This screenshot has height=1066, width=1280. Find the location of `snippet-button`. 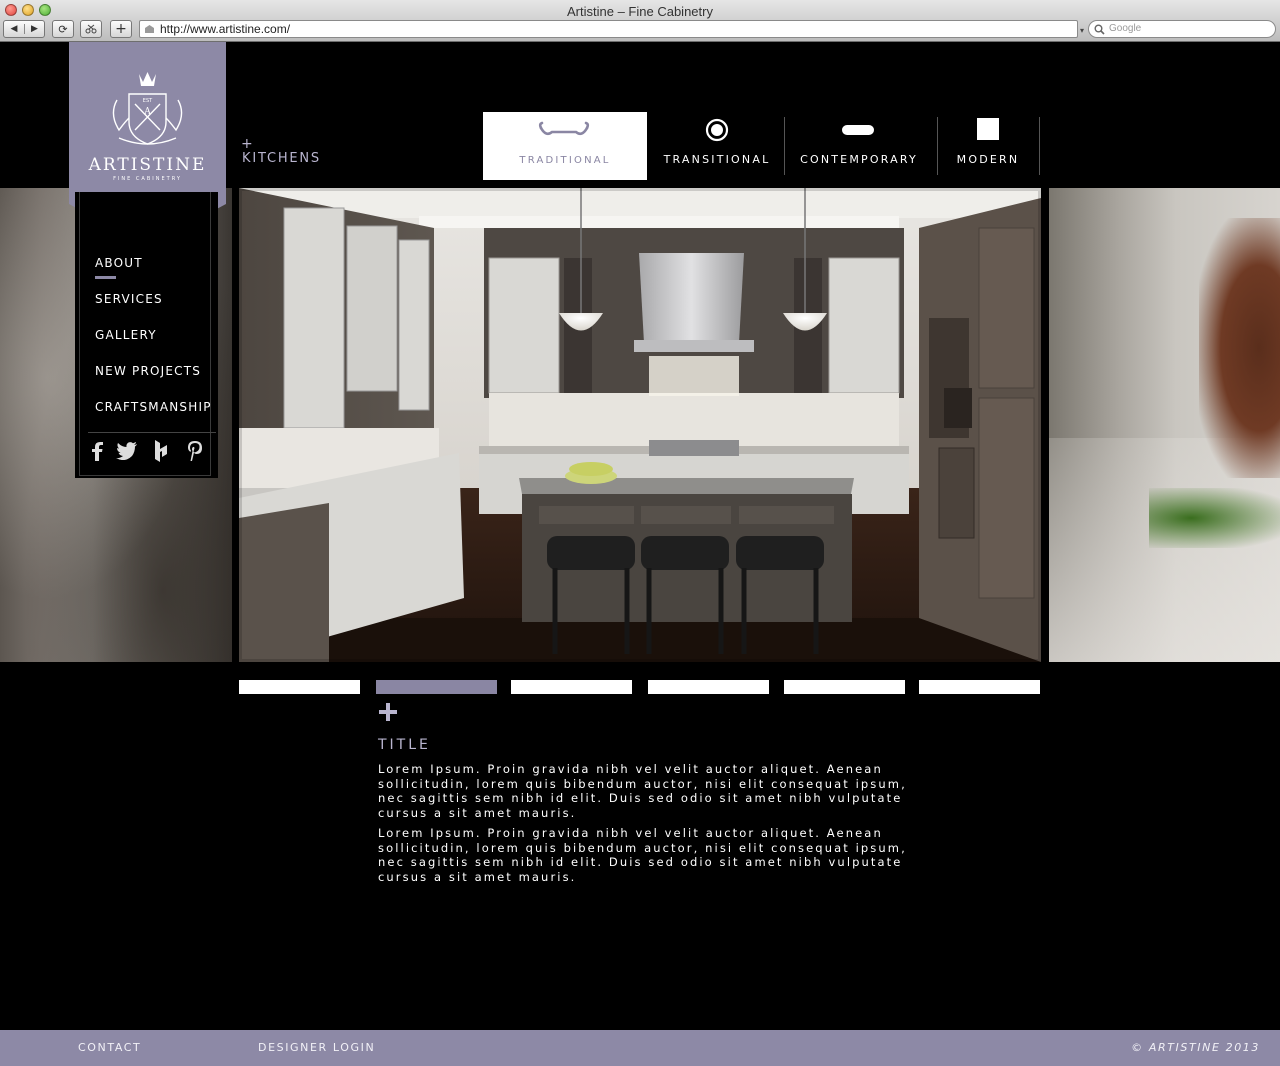

snippet-button is located at coordinates (91, 29).